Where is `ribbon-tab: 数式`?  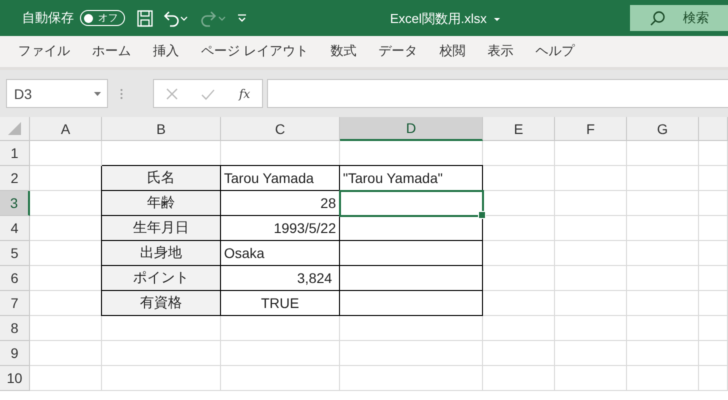 ribbon-tab: 数式 is located at coordinates (344, 51).